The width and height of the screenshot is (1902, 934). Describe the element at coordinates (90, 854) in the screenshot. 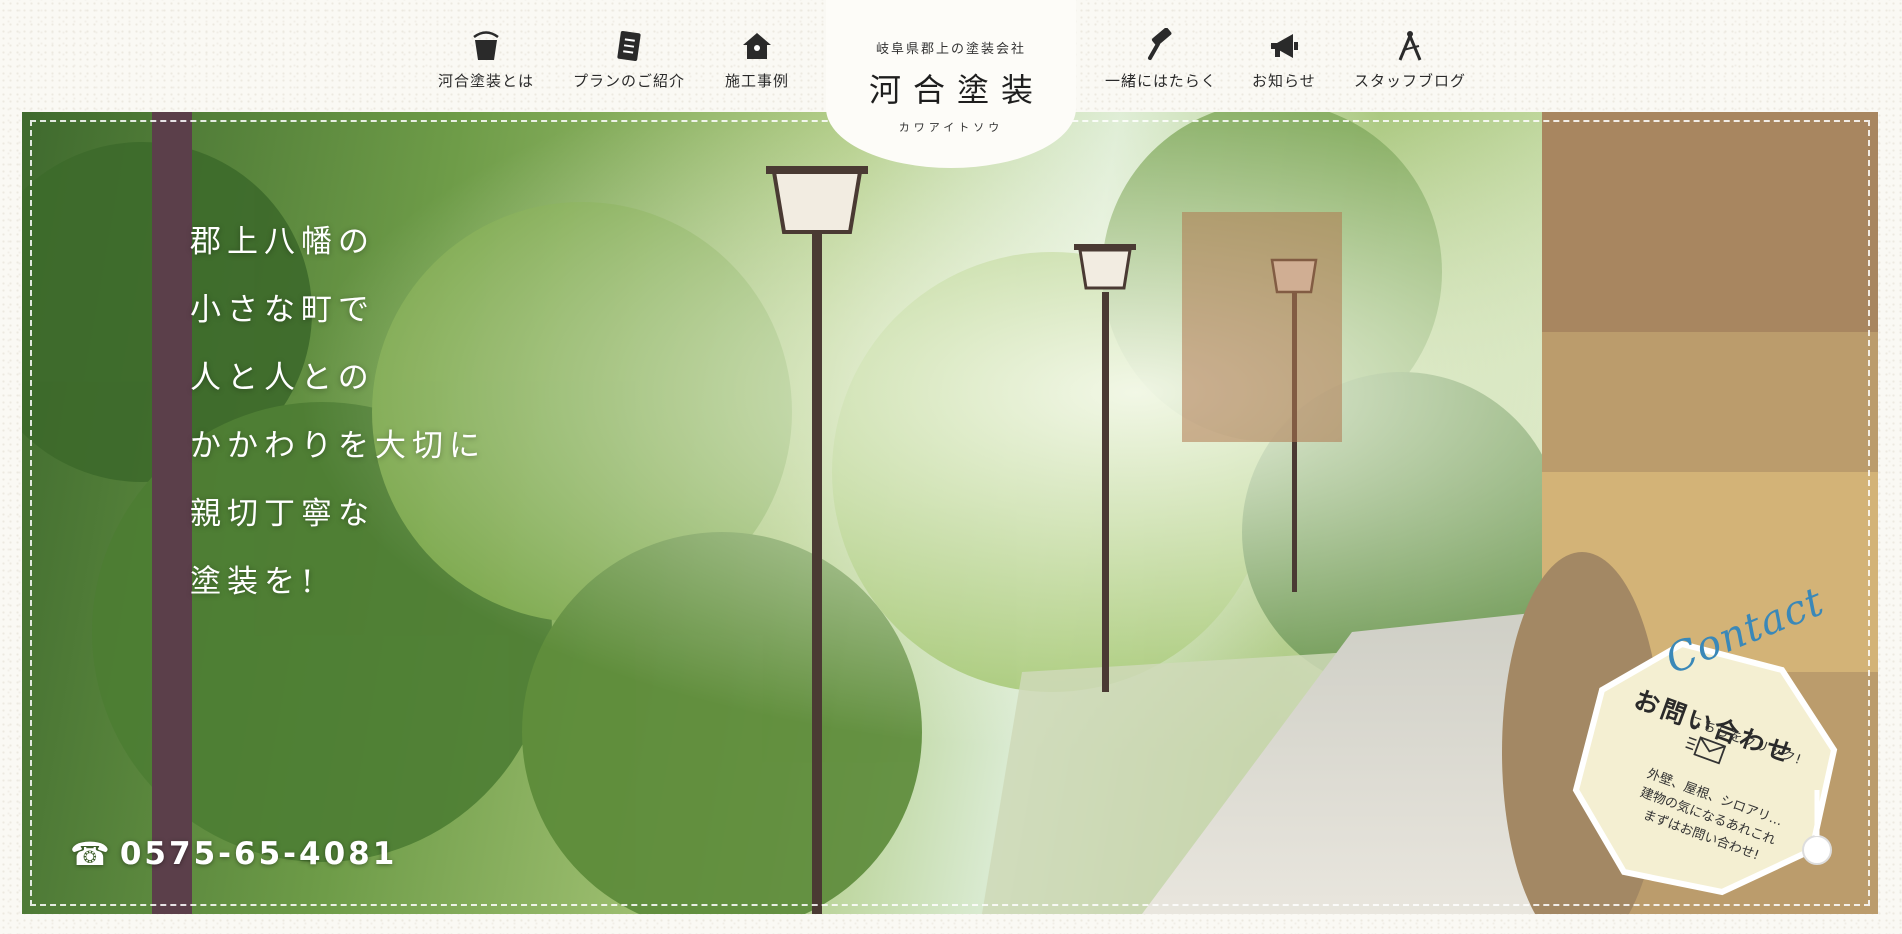

I see `phone-icon: ☎` at that location.